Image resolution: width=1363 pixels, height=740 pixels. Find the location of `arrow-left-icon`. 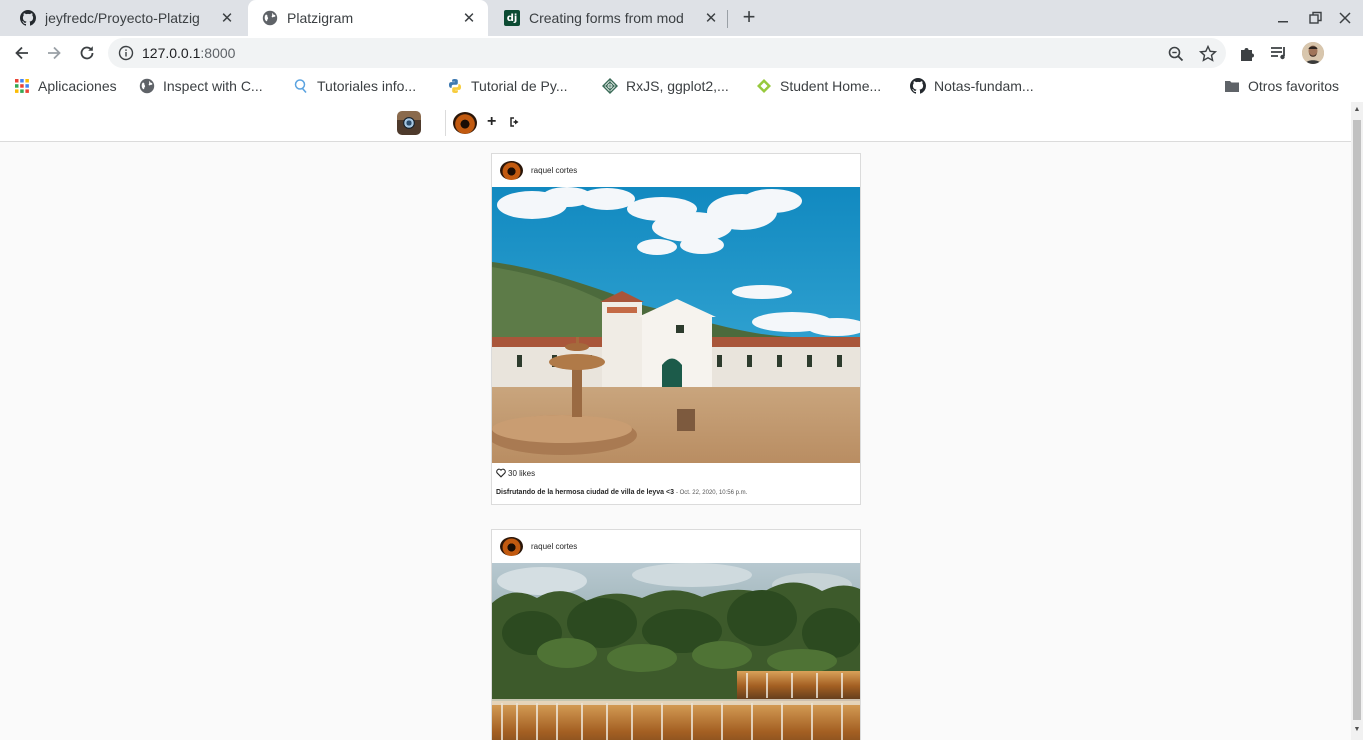

arrow-left-icon is located at coordinates (21, 53).